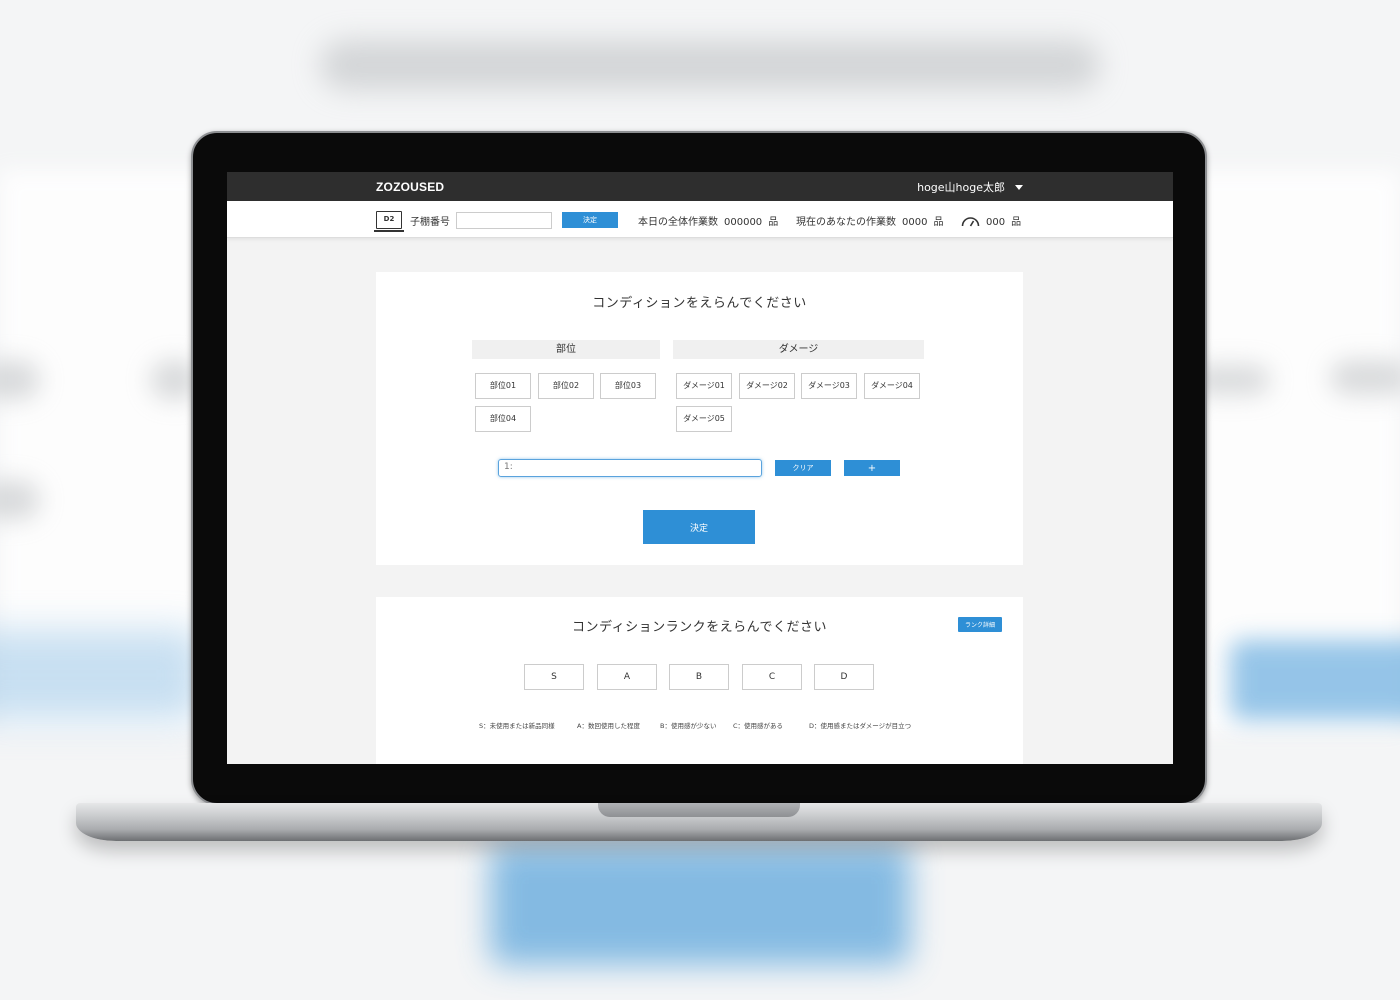 This screenshot has height=1000, width=1400. I want to click on rank-legend-s: S：未使用または新品同様, so click(517, 726).